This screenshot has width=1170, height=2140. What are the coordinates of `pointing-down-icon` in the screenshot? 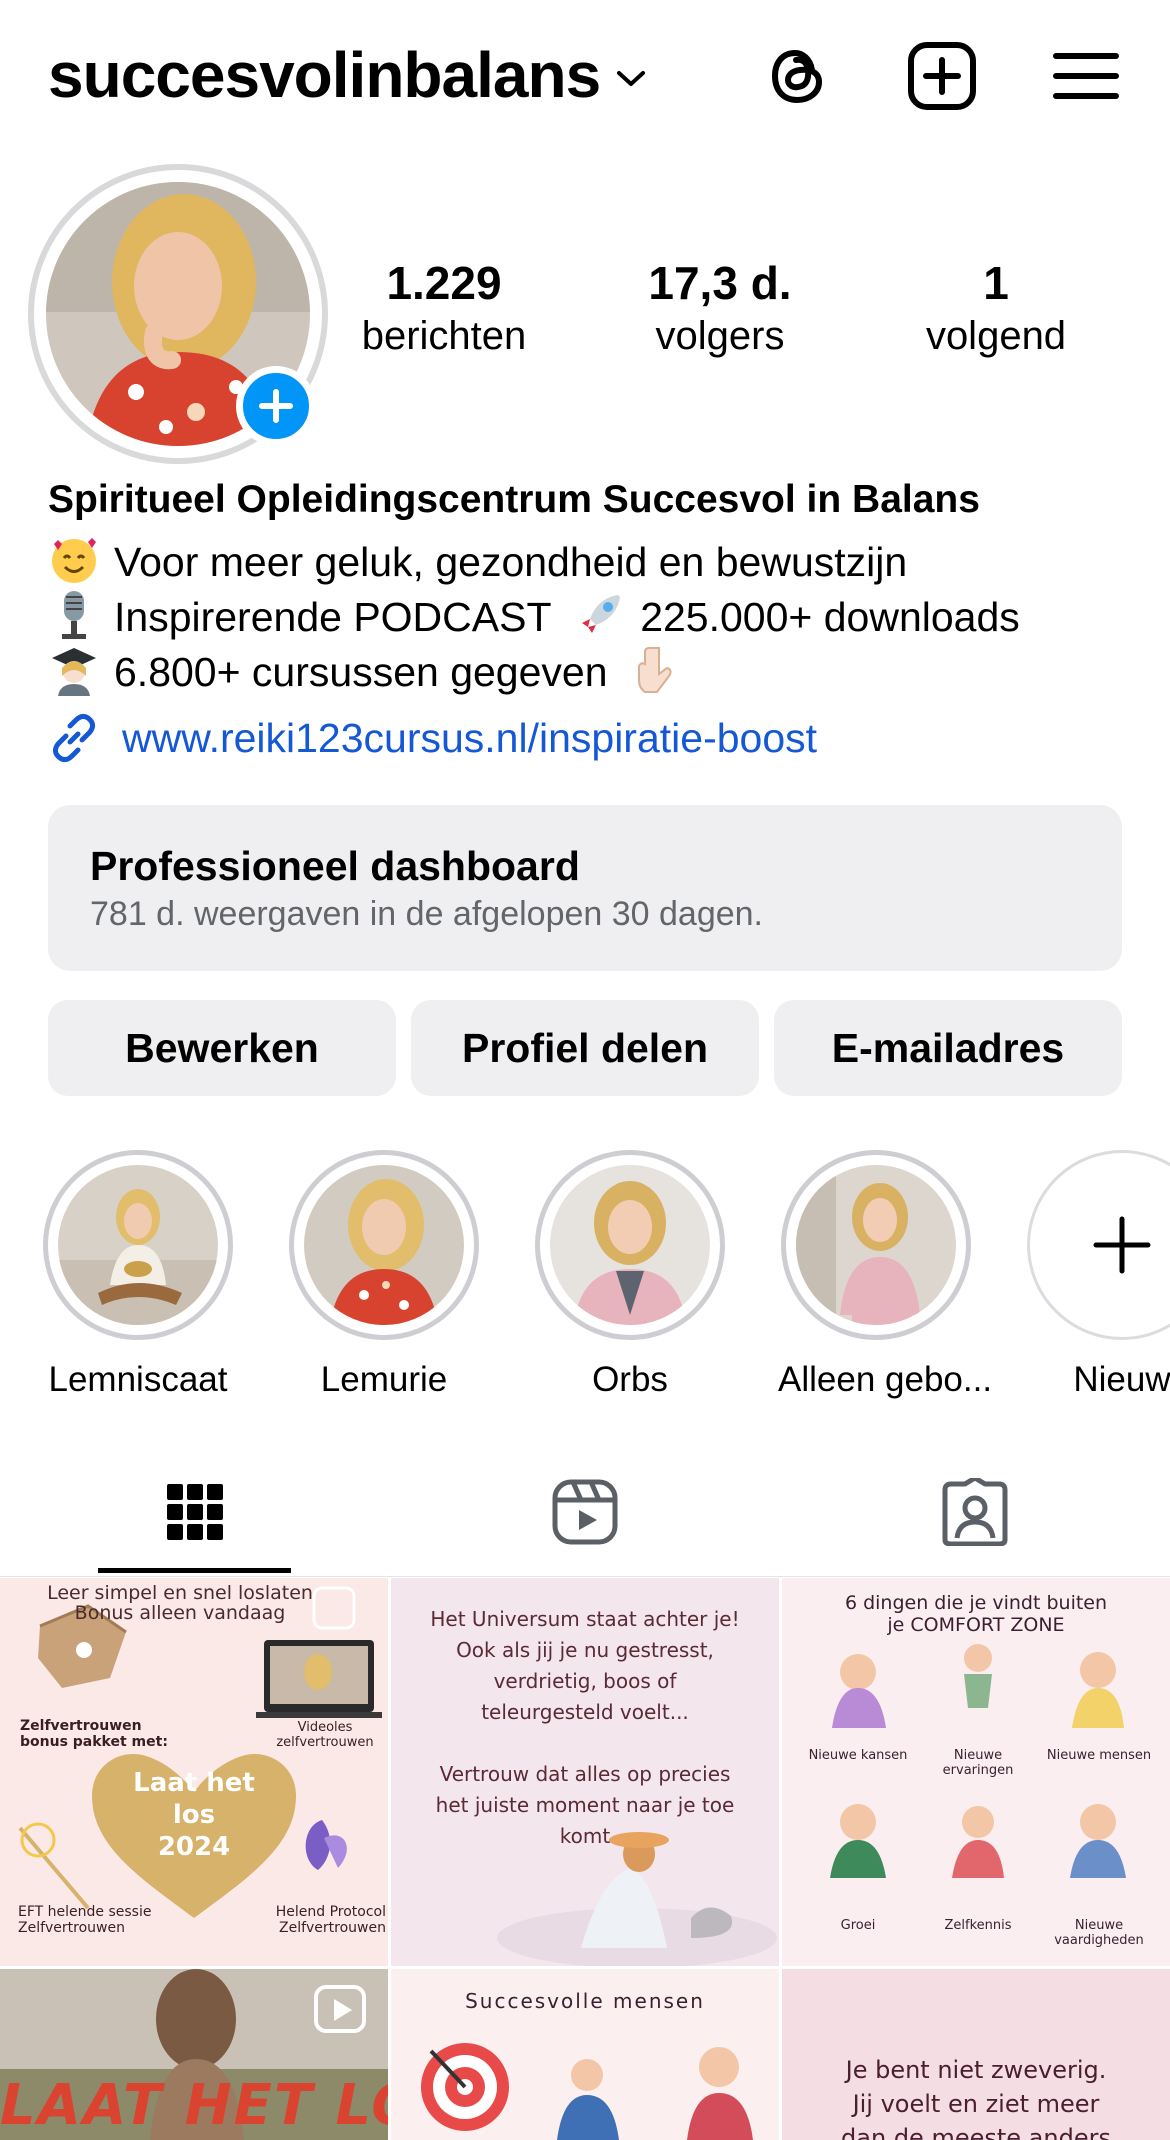 It's located at (654, 670).